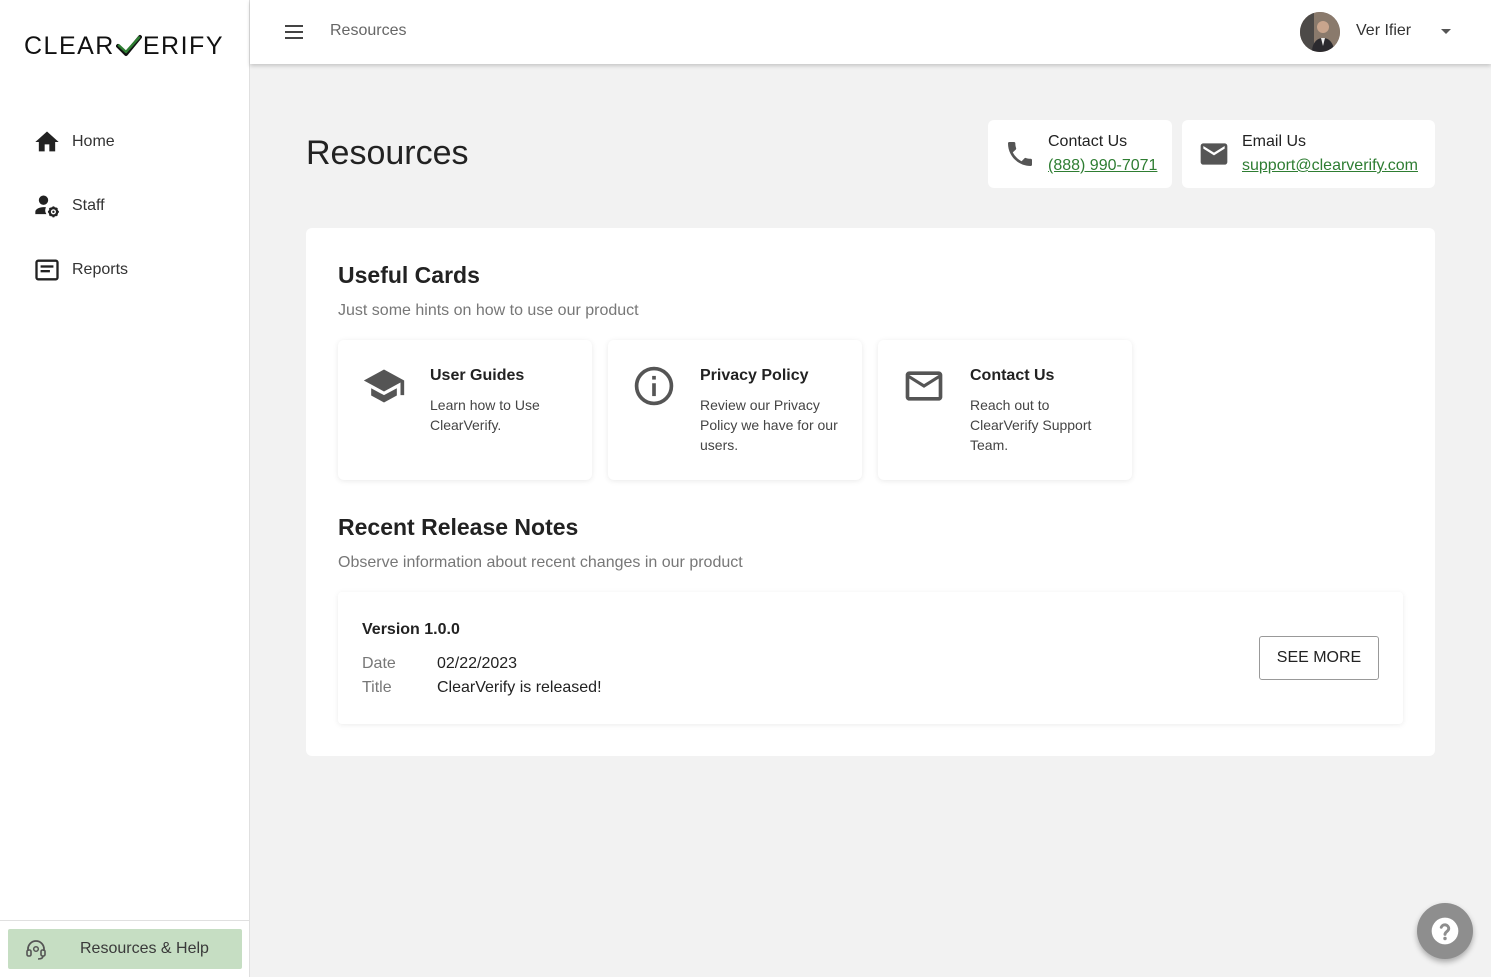  Describe the element at coordinates (1383, 31) in the screenshot. I see `user-name: Ver Ifier` at that location.